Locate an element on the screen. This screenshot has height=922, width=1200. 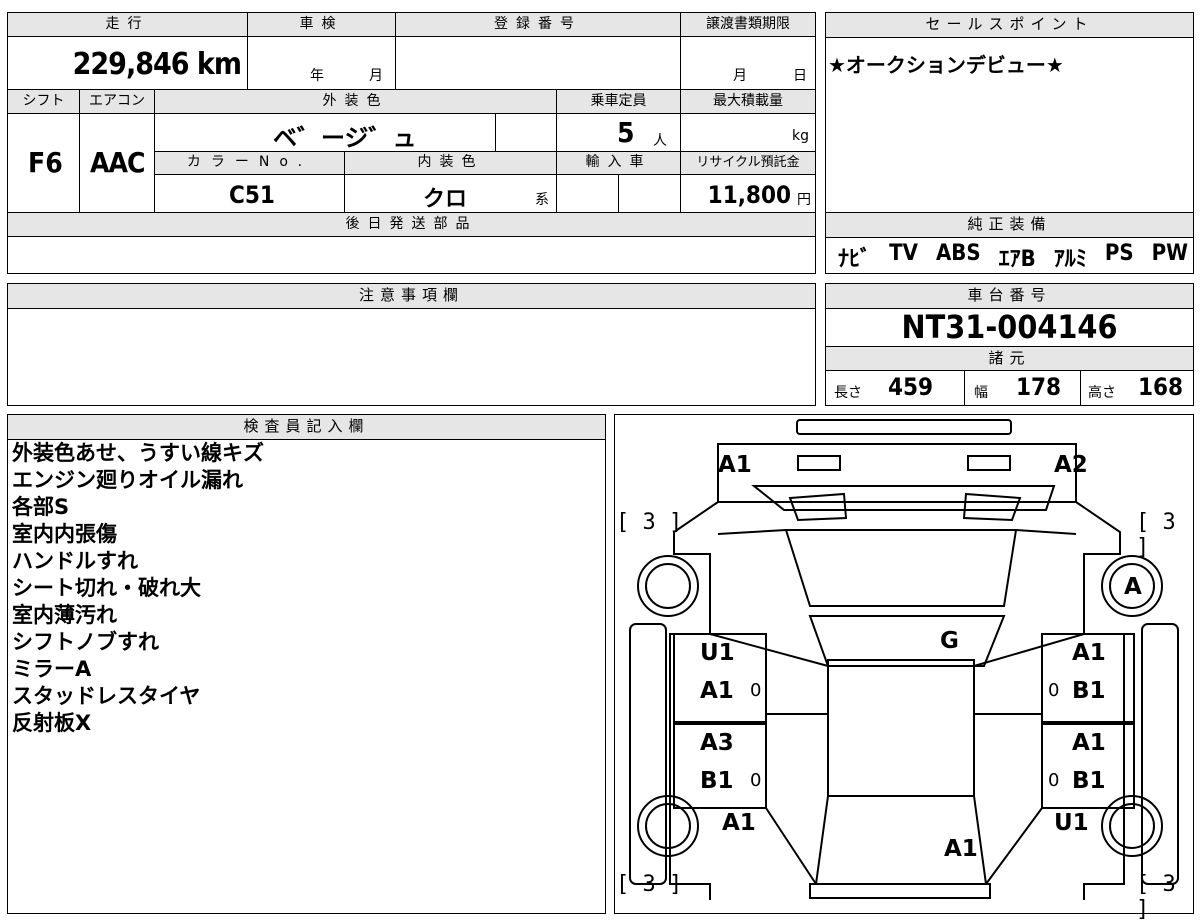
note-line: 各部S is located at coordinates (41, 507).